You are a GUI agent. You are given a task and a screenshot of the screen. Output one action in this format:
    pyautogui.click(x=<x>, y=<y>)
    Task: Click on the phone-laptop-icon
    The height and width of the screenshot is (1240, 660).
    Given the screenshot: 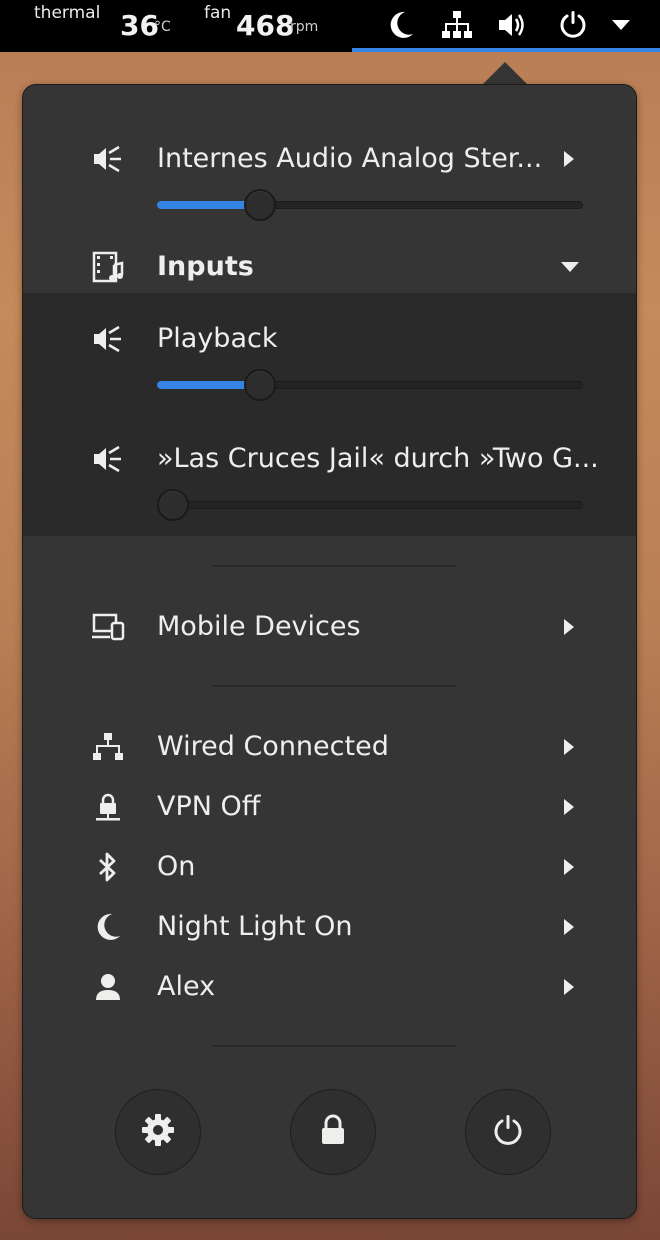 What is the action you would take?
    pyautogui.click(x=108, y=627)
    